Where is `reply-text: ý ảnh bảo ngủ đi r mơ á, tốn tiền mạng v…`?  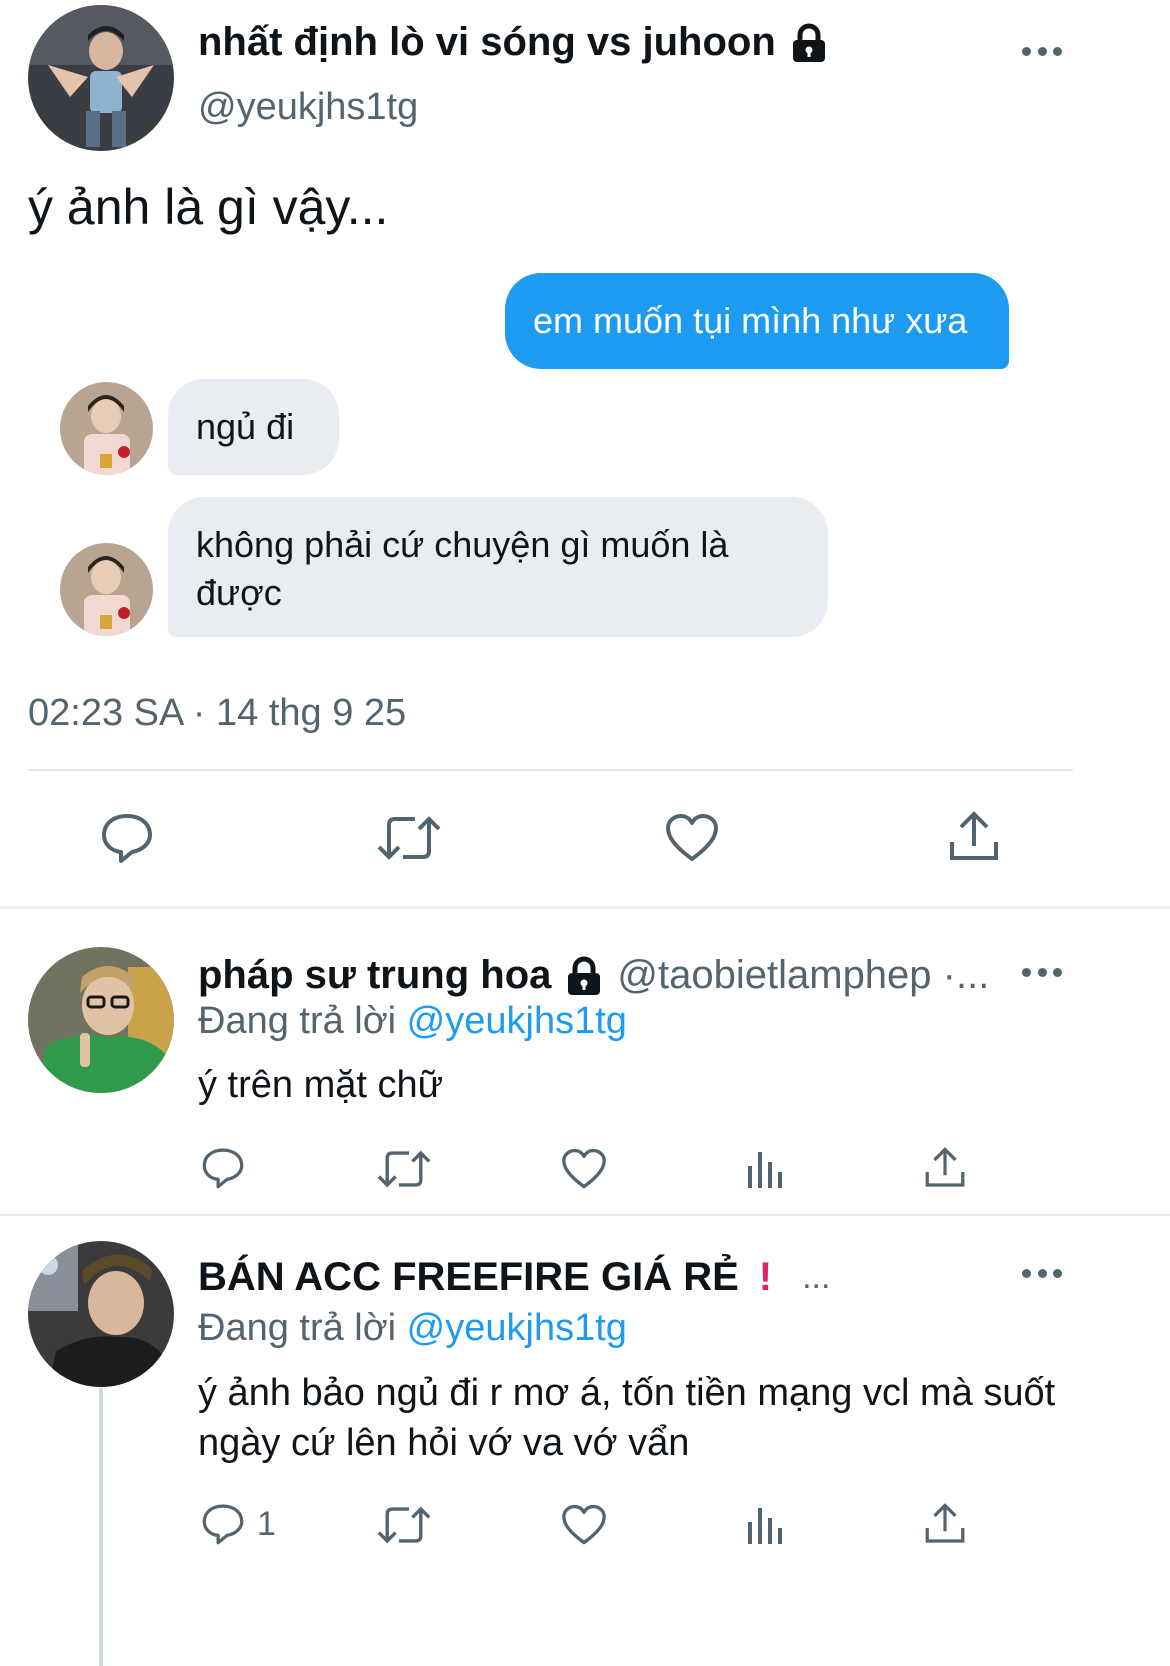 reply-text: ý ảnh bảo ngủ đi r mơ á, tốn tiền mạng v… is located at coordinates (627, 1418).